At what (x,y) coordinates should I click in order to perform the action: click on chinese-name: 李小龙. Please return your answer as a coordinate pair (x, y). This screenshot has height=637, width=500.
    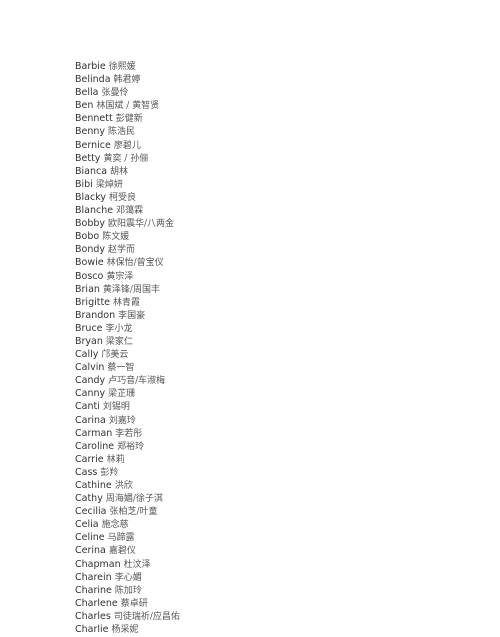
    Looking at the image, I should click on (119, 328).